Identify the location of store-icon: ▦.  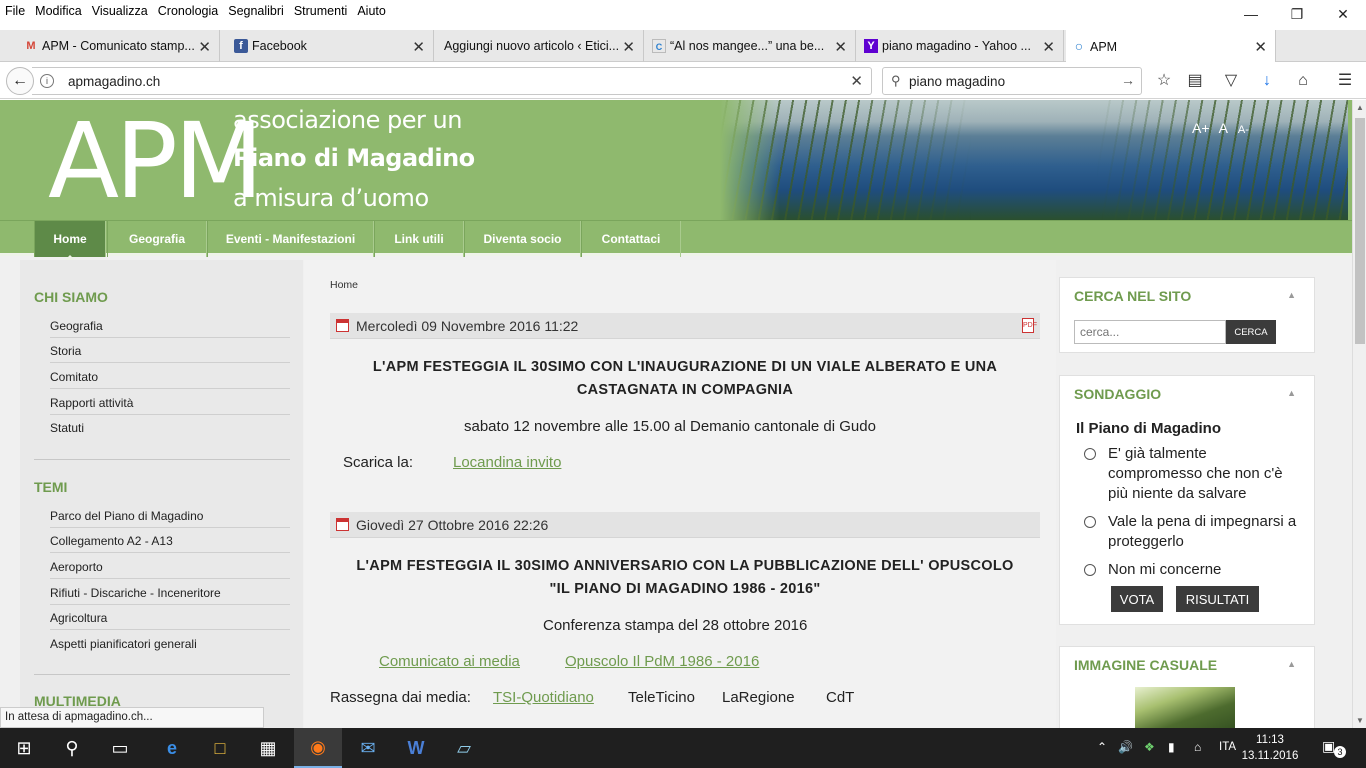
(268, 748).